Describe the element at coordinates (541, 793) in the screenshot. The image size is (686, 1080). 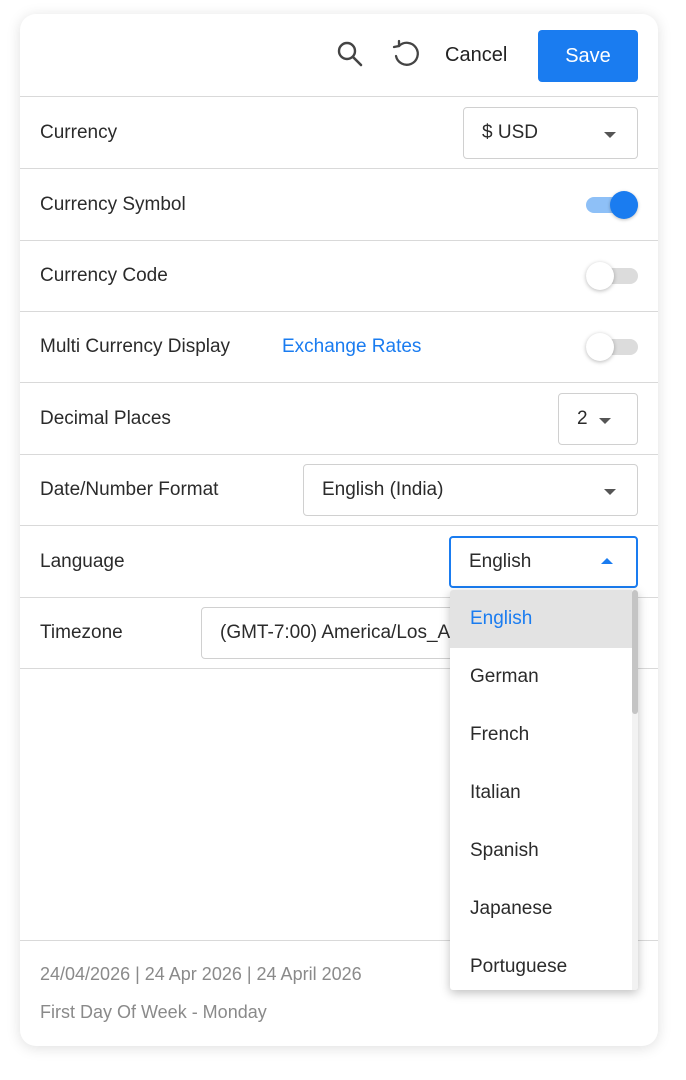
I see `language-option: Italian` at that location.